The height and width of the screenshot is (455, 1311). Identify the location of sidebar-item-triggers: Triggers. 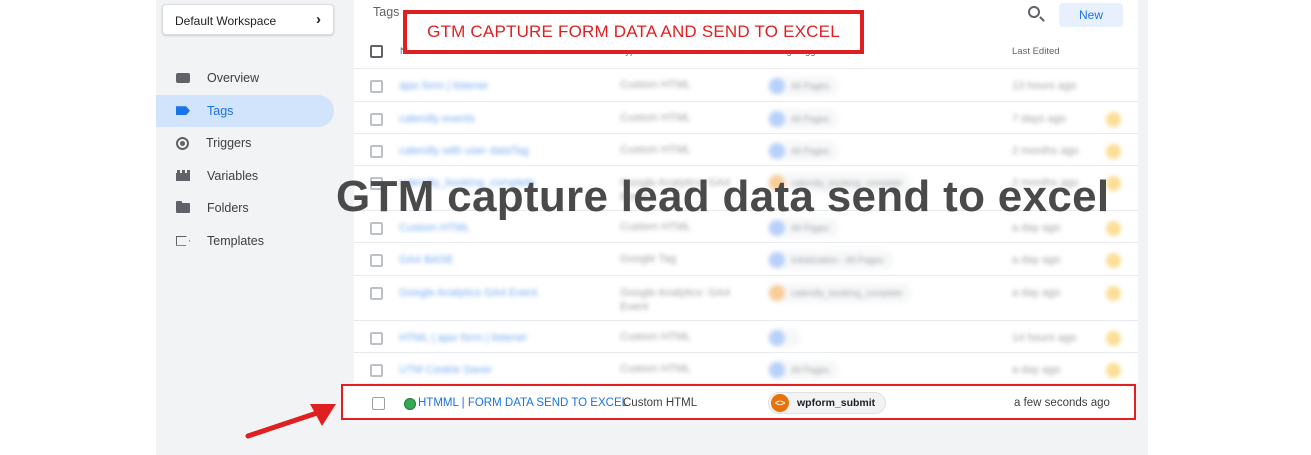
(245, 143).